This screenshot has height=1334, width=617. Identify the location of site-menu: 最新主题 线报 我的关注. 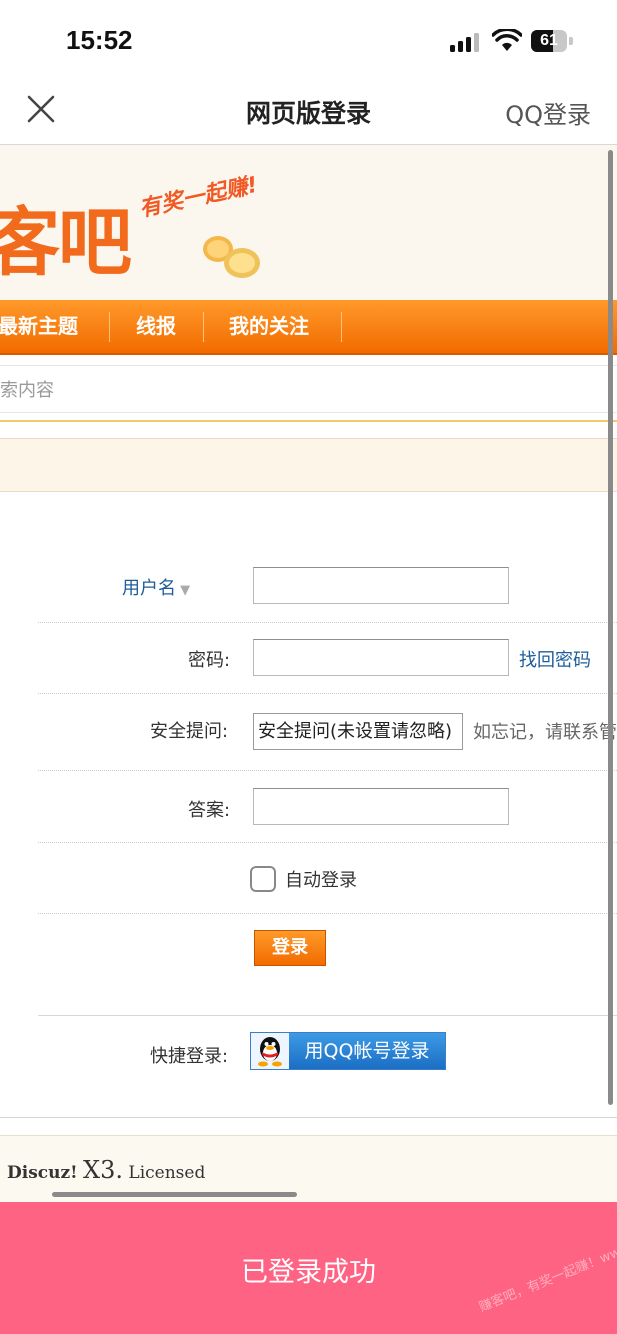
(308, 327).